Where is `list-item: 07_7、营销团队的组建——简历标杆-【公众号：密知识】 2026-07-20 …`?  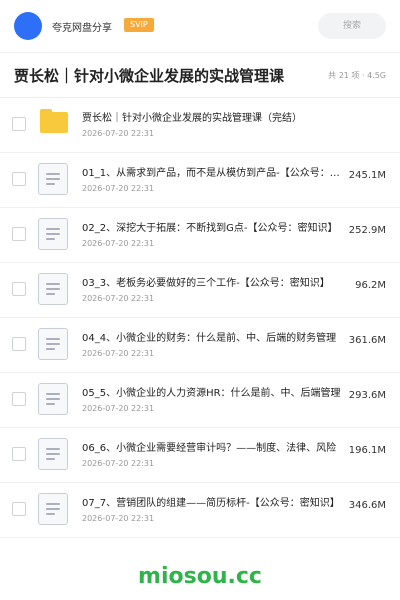
list-item: 07_7、营销团队的组建——简历标杆-【公众号：密知识】 2026-07-20 … is located at coordinates (200, 510).